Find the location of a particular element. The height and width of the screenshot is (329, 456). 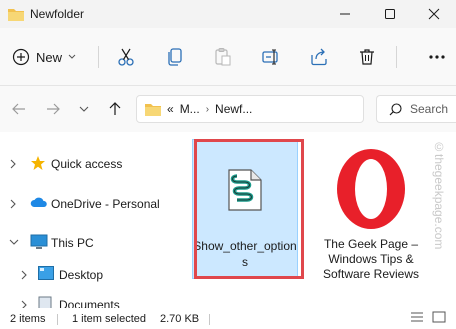

nav-item-documents: Documents is located at coordinates (85, 300).